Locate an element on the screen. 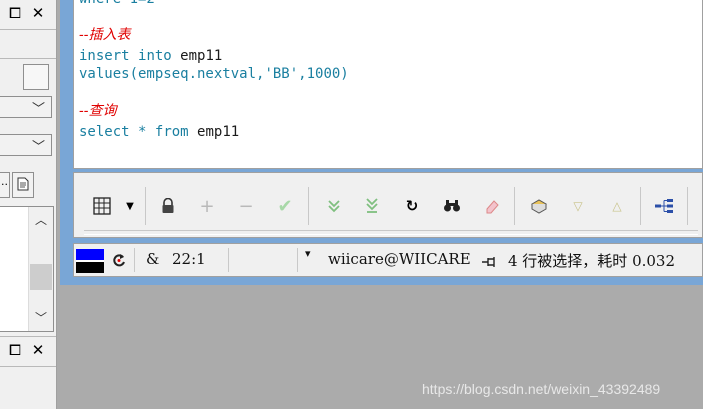 The height and width of the screenshot is (409, 703). last-page-icon is located at coordinates (372, 206).